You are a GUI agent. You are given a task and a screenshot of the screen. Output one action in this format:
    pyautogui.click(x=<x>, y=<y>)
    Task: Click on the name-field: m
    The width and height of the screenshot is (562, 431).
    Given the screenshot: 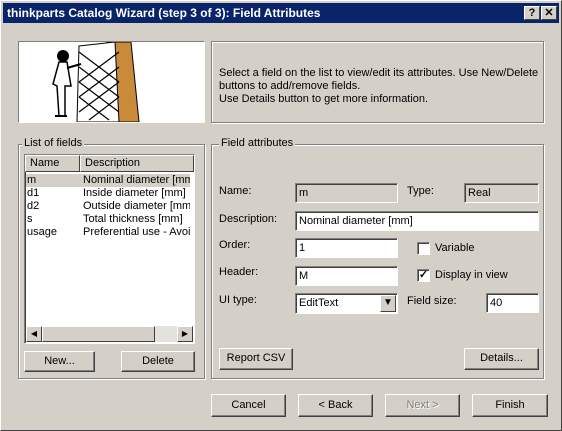 What is the action you would take?
    pyautogui.click(x=346, y=193)
    